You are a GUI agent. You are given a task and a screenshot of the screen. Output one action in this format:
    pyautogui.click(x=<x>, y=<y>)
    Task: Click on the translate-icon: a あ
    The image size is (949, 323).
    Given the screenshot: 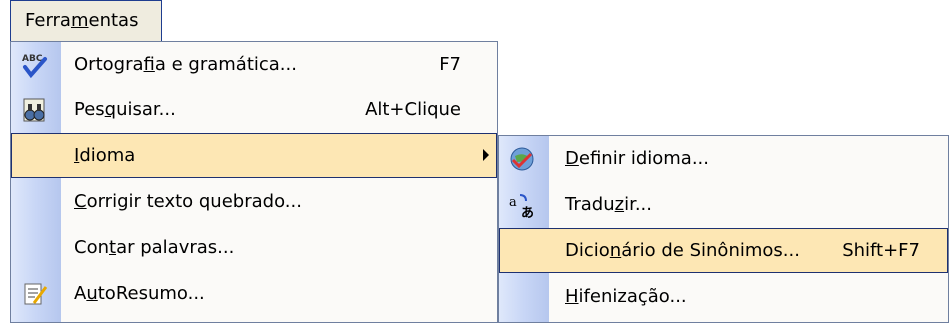 What is the action you would take?
    pyautogui.click(x=521, y=207)
    